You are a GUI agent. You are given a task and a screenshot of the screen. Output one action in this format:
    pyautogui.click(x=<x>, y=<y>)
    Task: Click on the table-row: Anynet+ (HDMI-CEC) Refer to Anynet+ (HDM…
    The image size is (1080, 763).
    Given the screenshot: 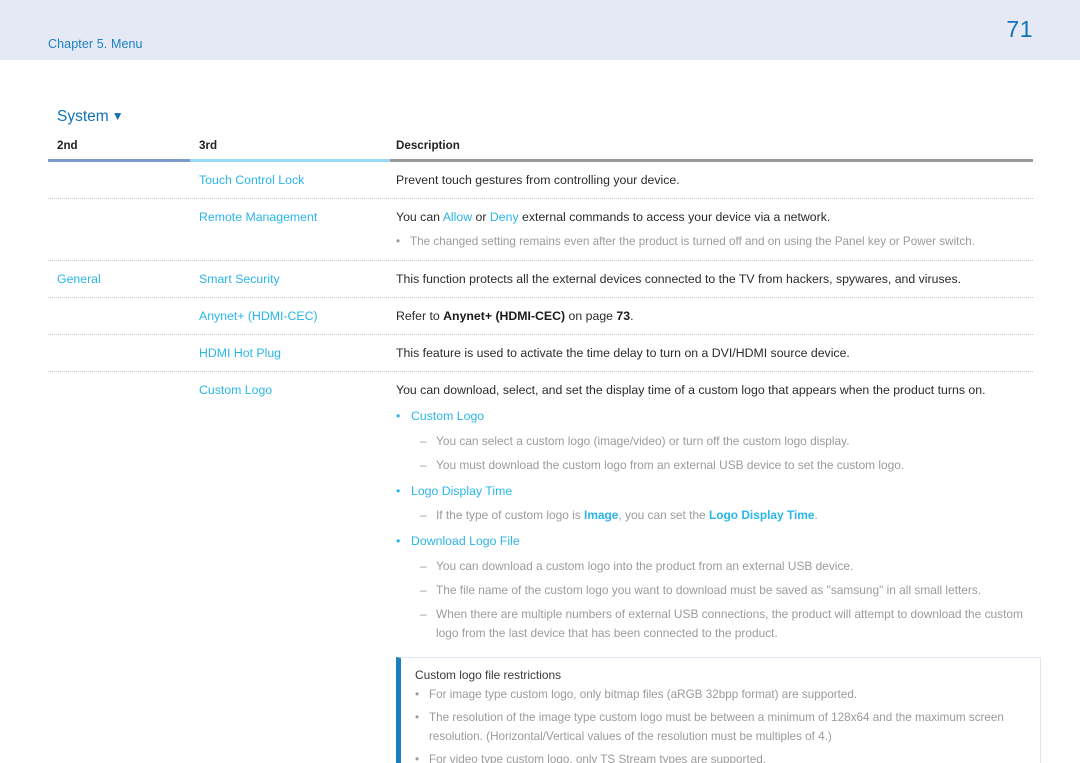 What is the action you would take?
    pyautogui.click(x=540, y=316)
    